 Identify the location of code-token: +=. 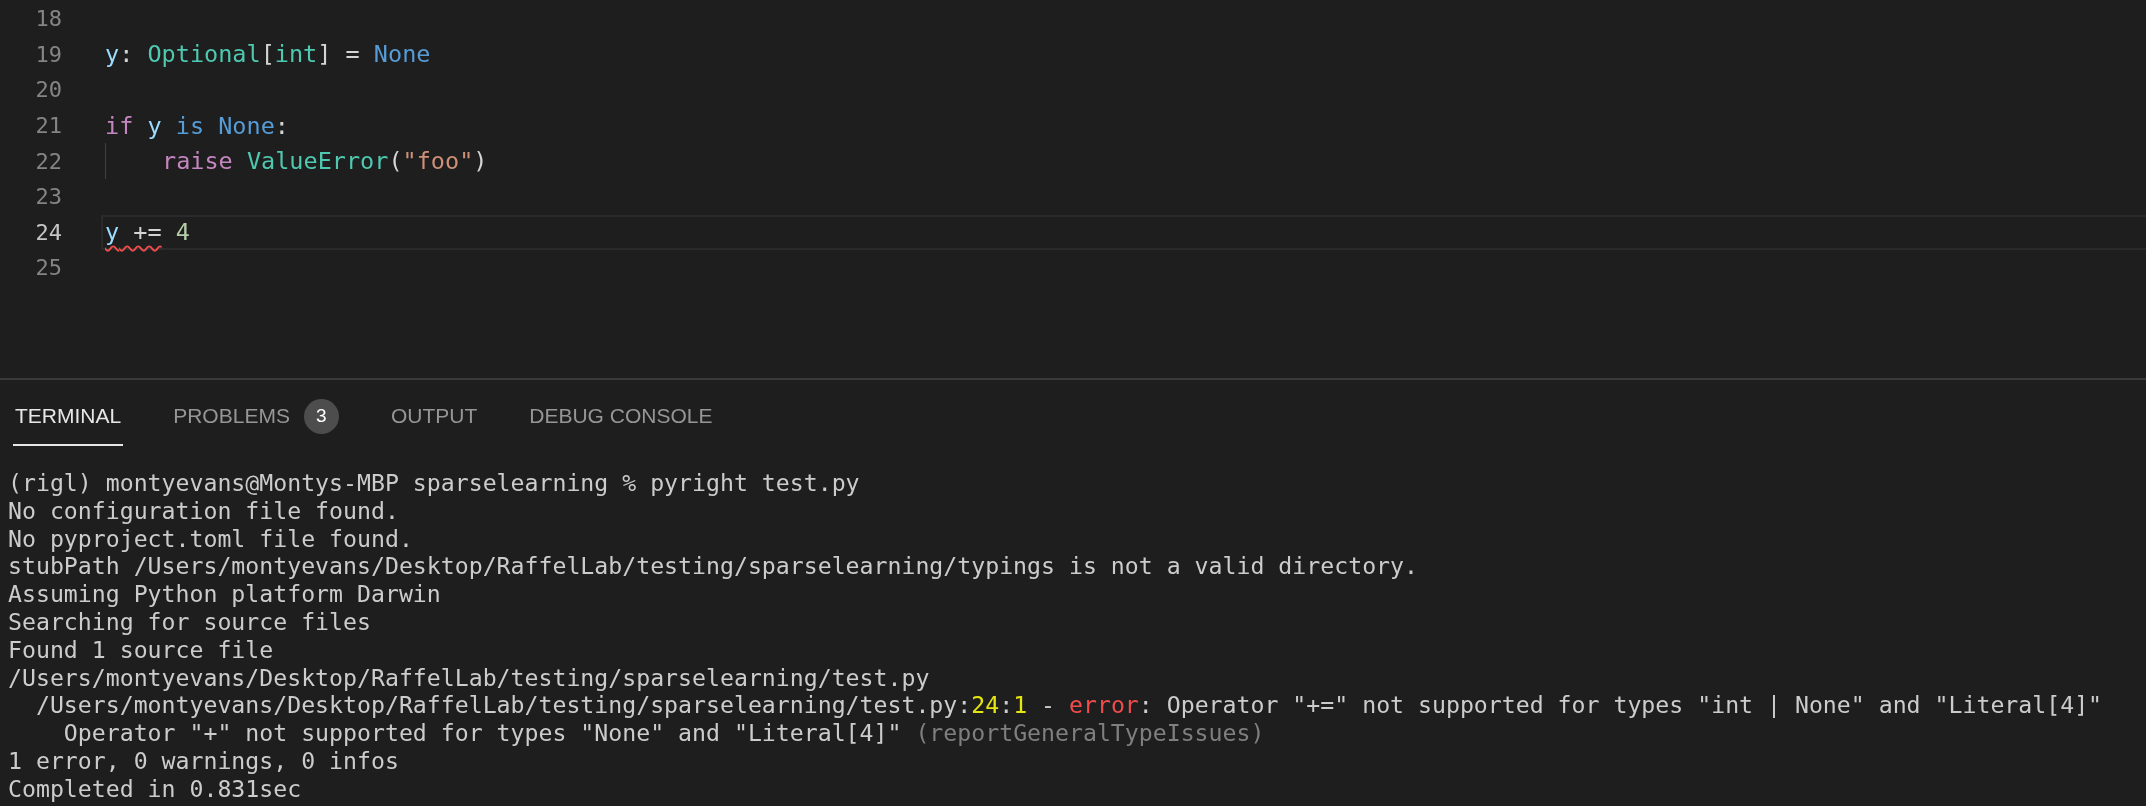
(147, 232).